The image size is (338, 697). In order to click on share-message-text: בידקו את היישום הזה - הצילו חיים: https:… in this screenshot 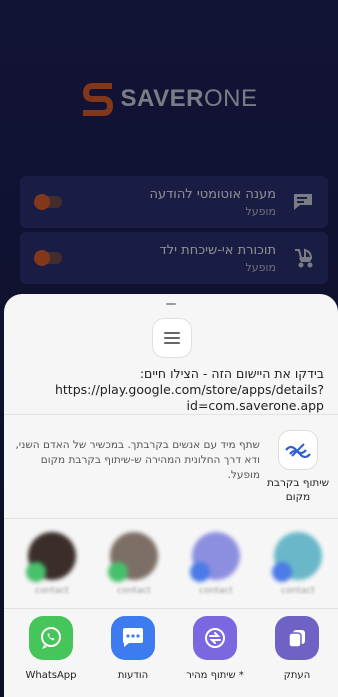, I will do `click(189, 389)`.